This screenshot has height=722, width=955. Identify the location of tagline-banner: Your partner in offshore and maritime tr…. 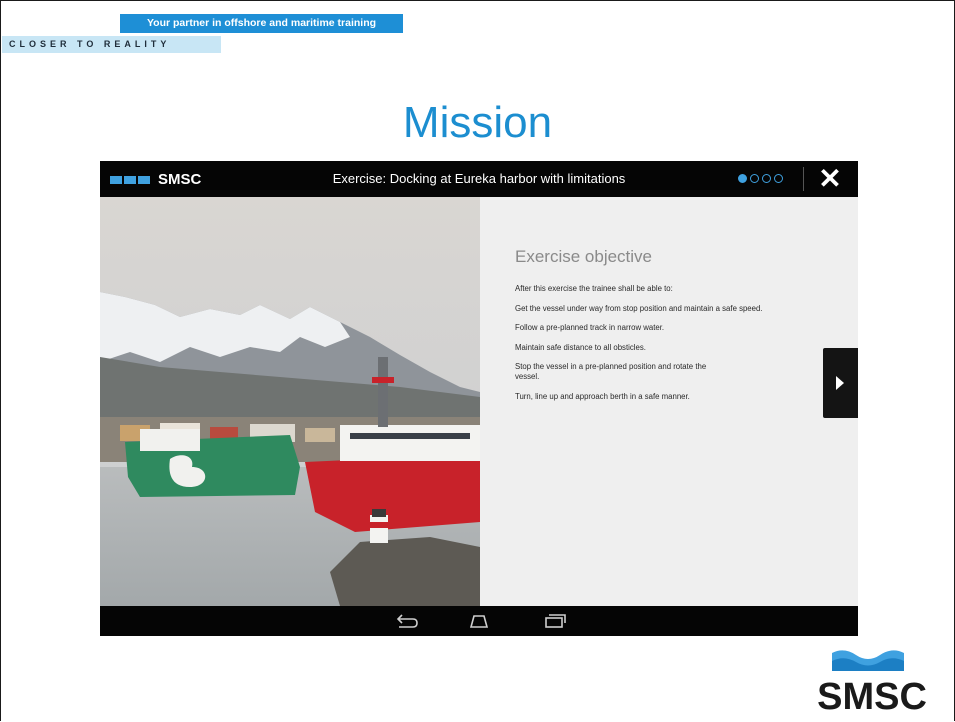
(261, 23).